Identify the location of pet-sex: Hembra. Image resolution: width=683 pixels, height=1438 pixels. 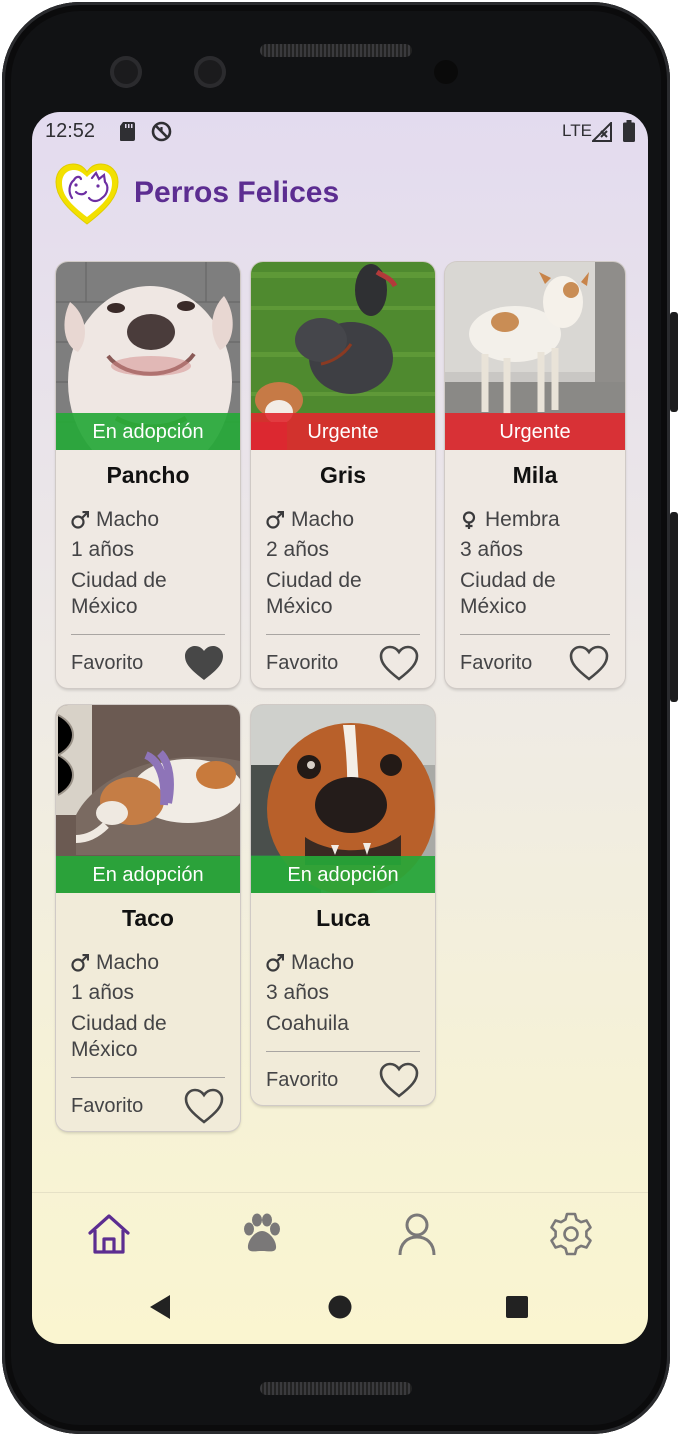
(535, 520).